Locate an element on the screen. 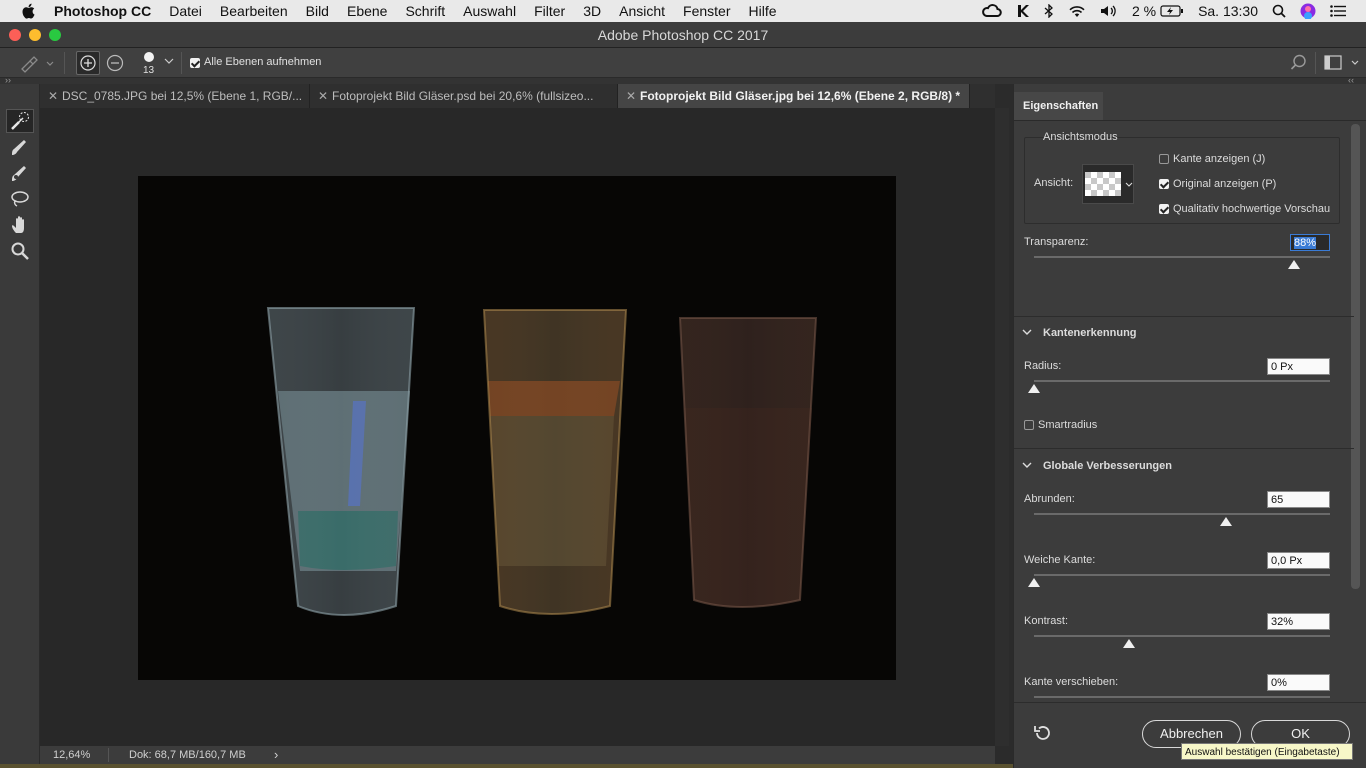 This screenshot has height=768, width=1366. show-original-checkbox is located at coordinates (1164, 184).